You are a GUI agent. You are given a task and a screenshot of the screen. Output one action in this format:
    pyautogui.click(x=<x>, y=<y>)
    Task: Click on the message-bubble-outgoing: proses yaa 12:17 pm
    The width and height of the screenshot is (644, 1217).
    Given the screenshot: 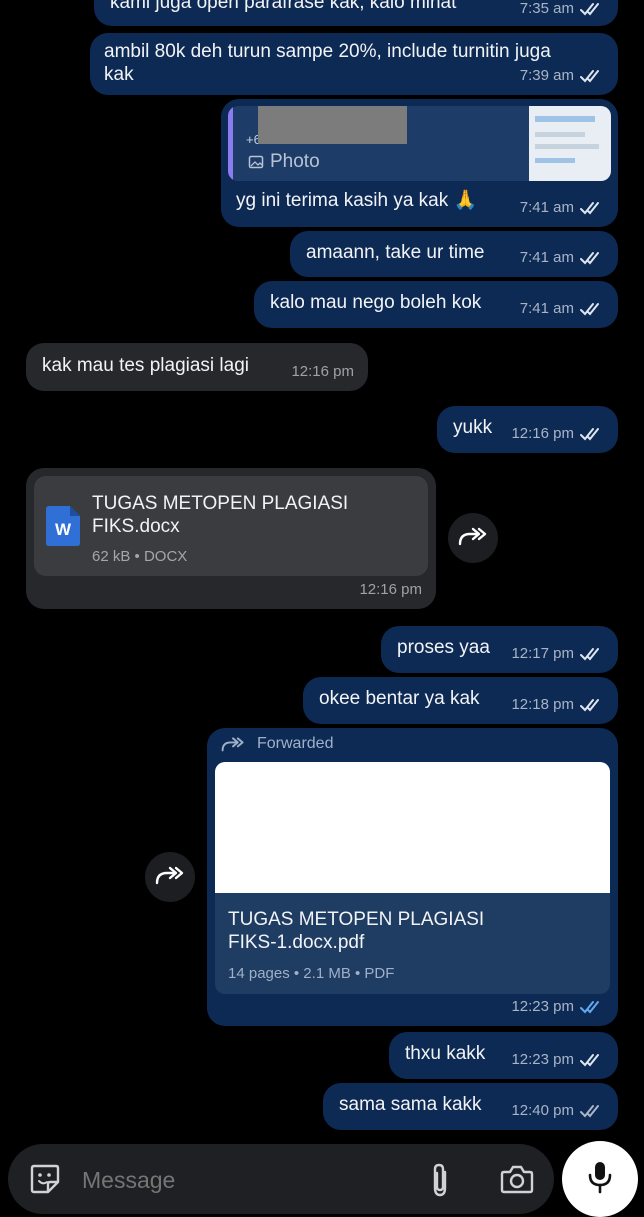 What is the action you would take?
    pyautogui.click(x=499, y=649)
    